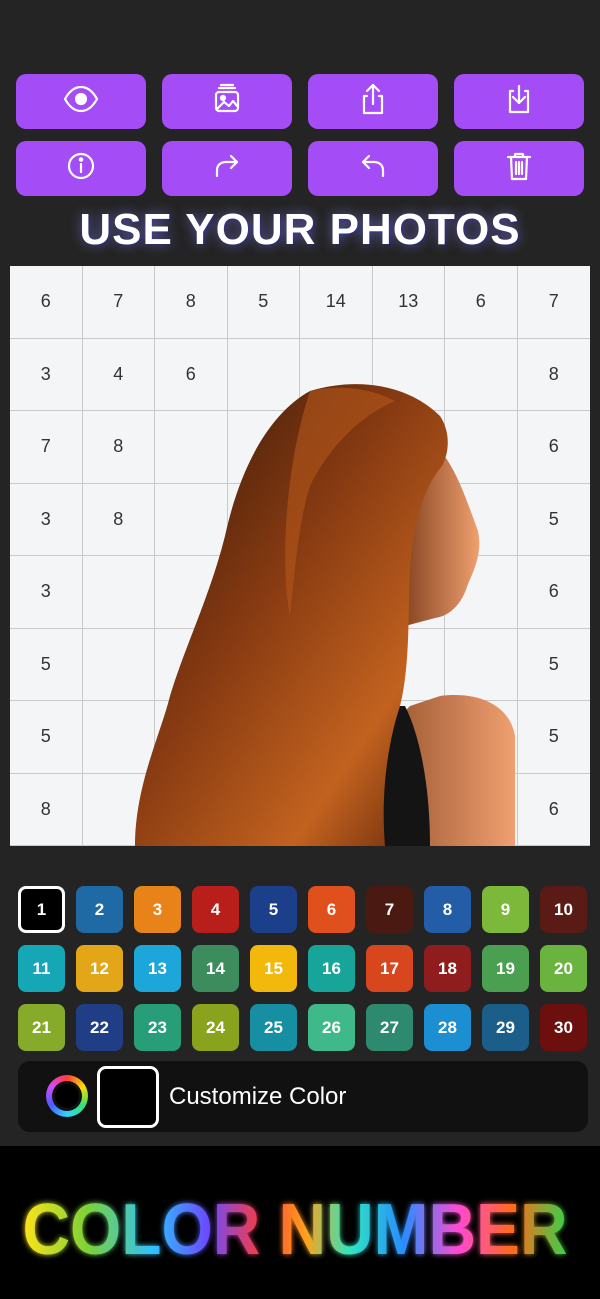  Describe the element at coordinates (99, 968) in the screenshot. I see `color-swatch-12: 12` at that location.